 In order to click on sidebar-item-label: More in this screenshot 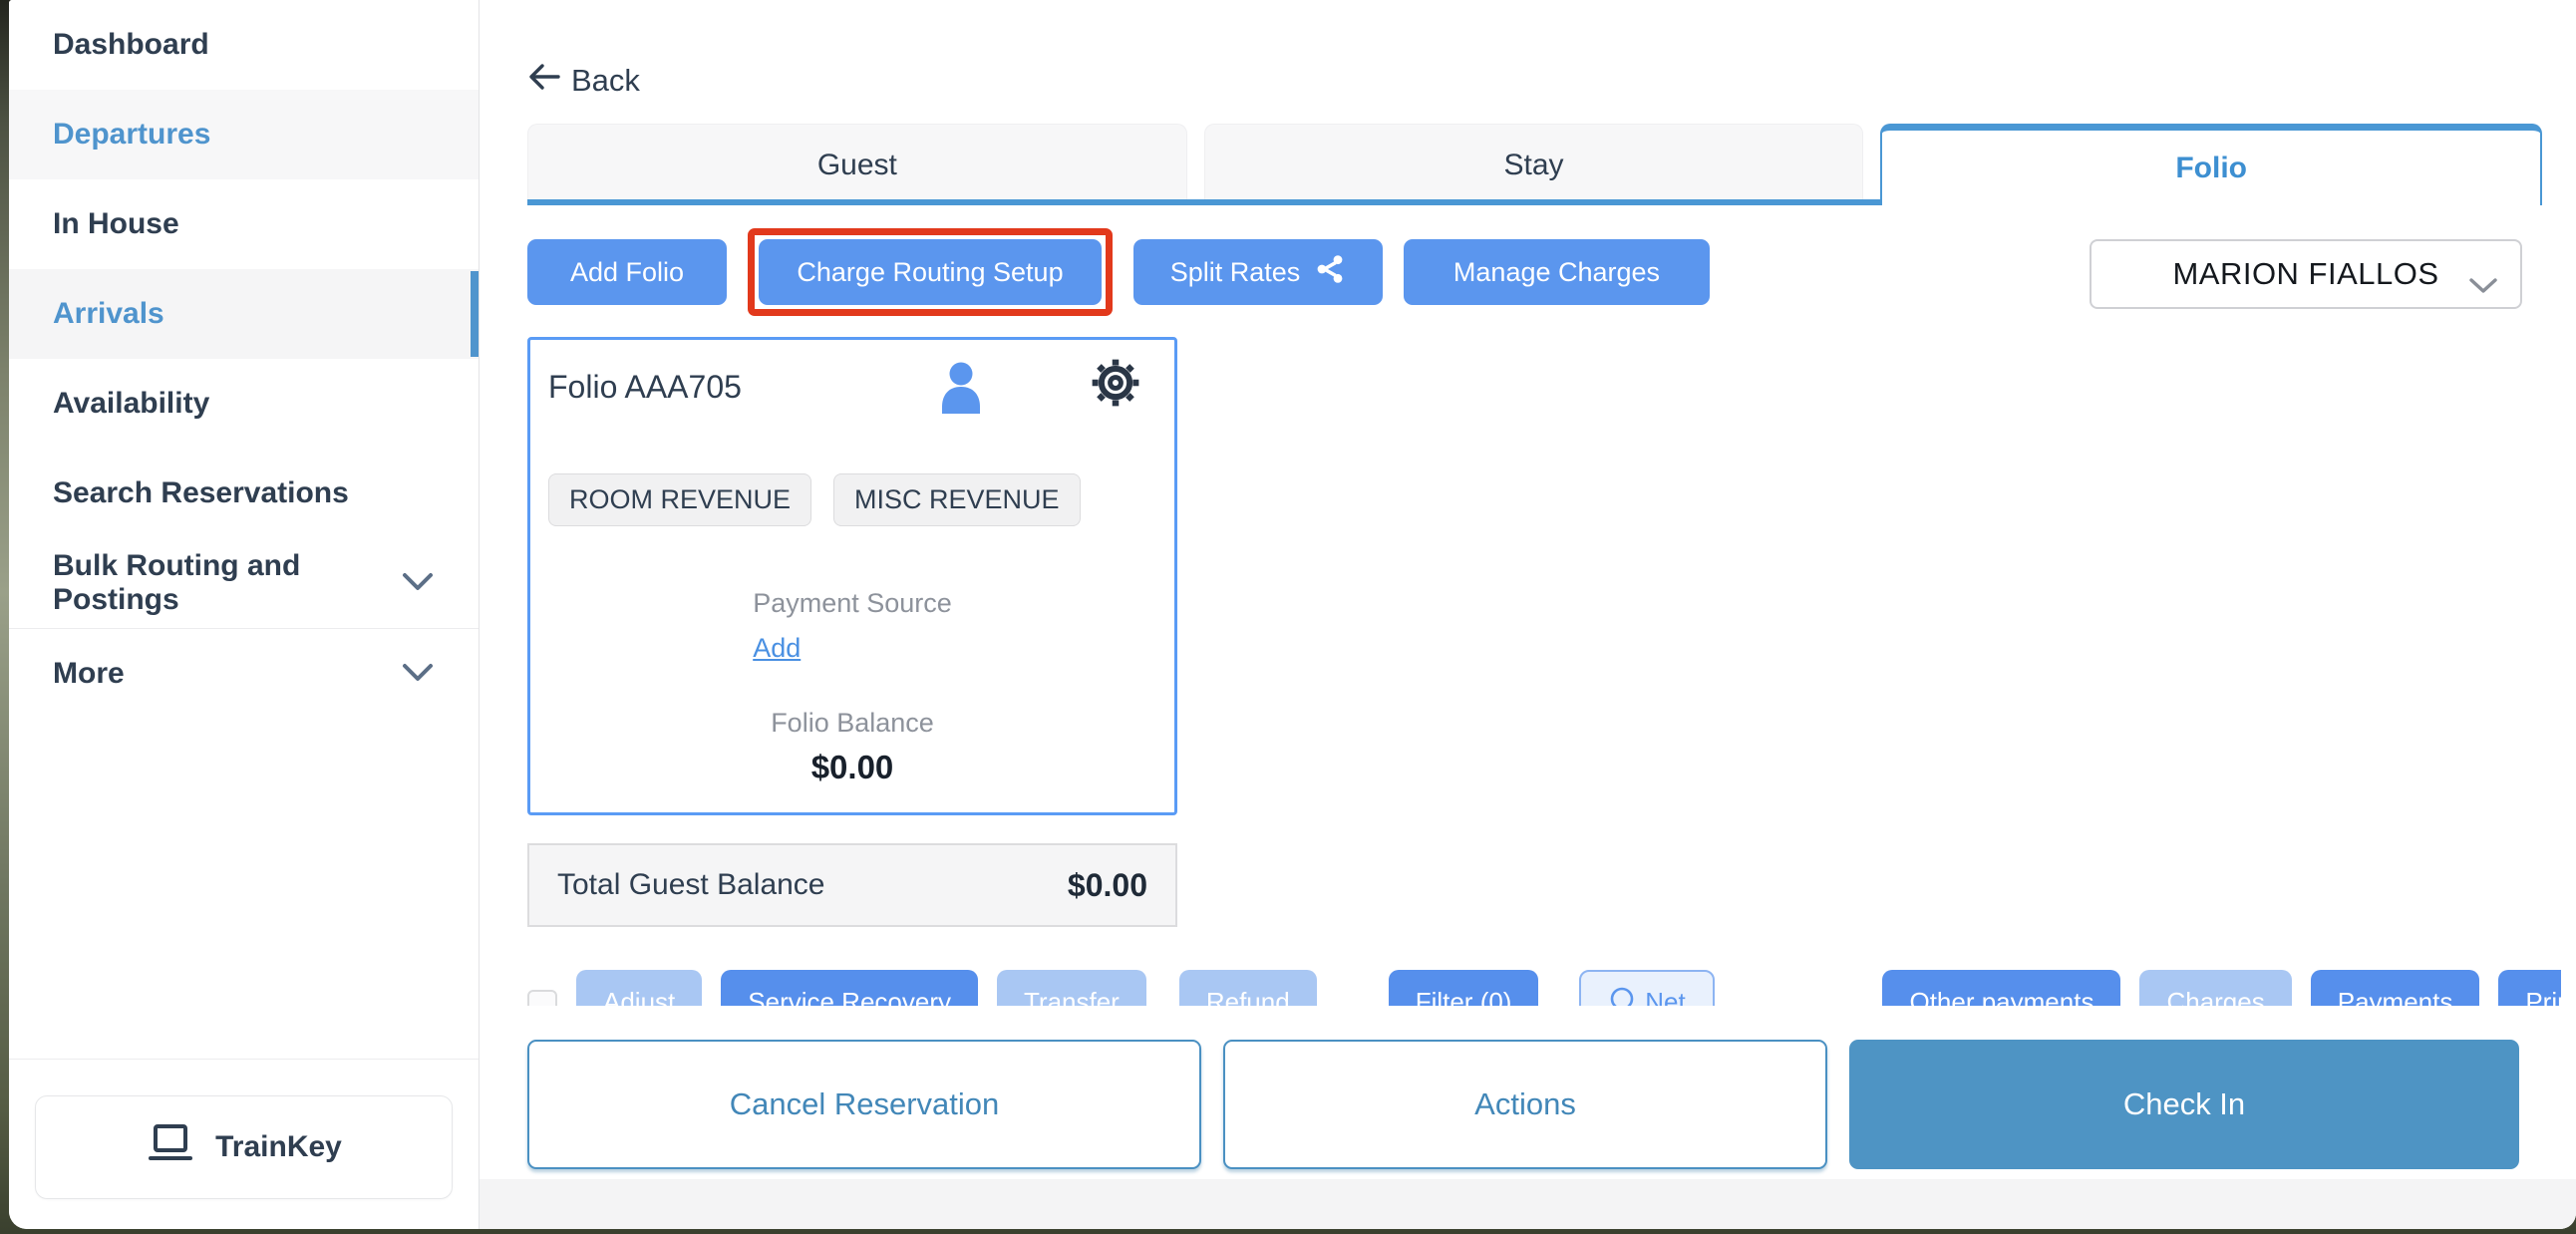, I will do `click(89, 673)`.